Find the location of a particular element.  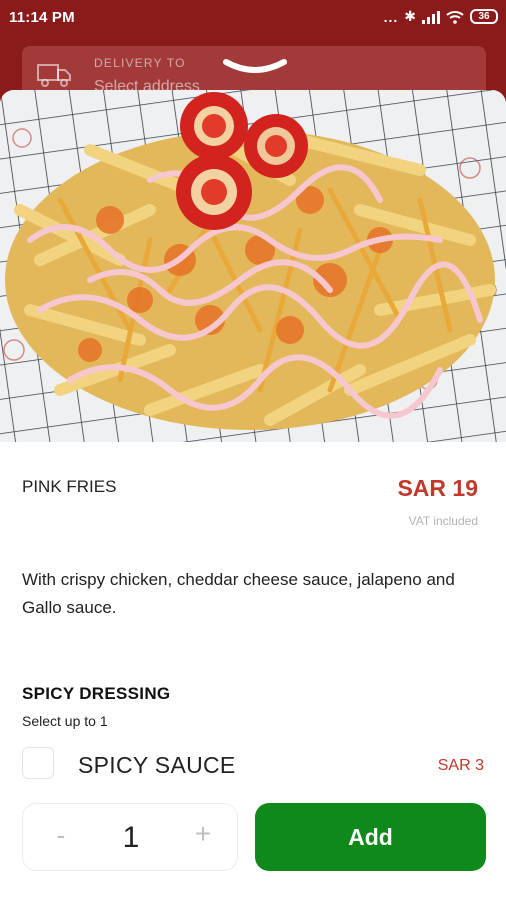

quantity-stepper: - 1 + is located at coordinates (130, 837).